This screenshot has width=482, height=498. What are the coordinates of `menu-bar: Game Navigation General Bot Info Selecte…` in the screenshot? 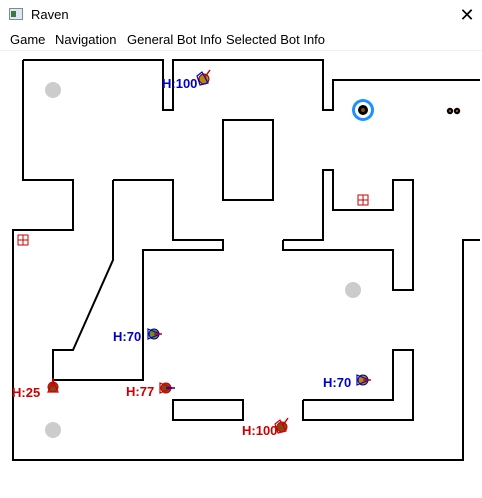 It's located at (241, 40).